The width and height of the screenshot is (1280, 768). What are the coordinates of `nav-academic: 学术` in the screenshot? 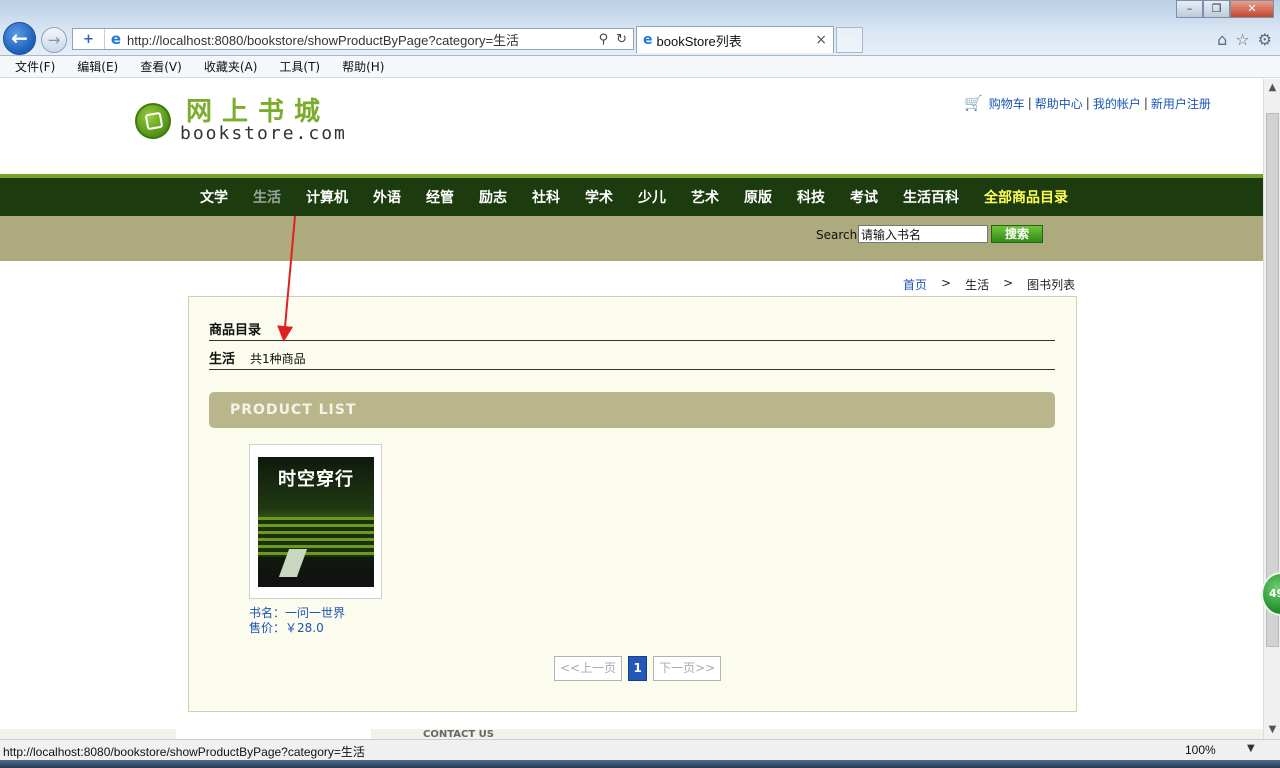 It's located at (599, 197).